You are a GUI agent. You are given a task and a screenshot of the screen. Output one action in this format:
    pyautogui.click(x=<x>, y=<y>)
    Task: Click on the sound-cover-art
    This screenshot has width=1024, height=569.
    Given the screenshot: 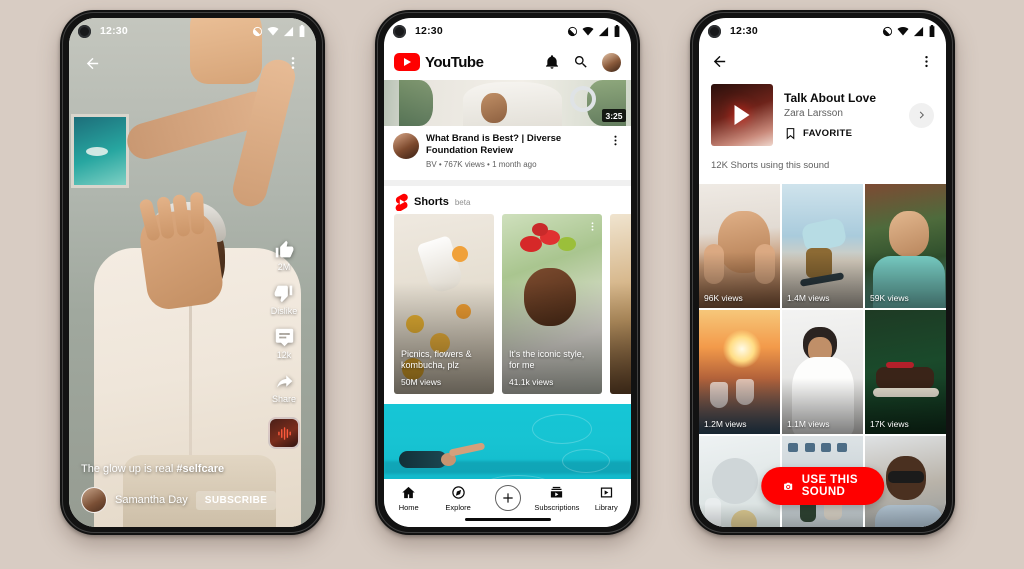 What is the action you would take?
    pyautogui.click(x=742, y=115)
    